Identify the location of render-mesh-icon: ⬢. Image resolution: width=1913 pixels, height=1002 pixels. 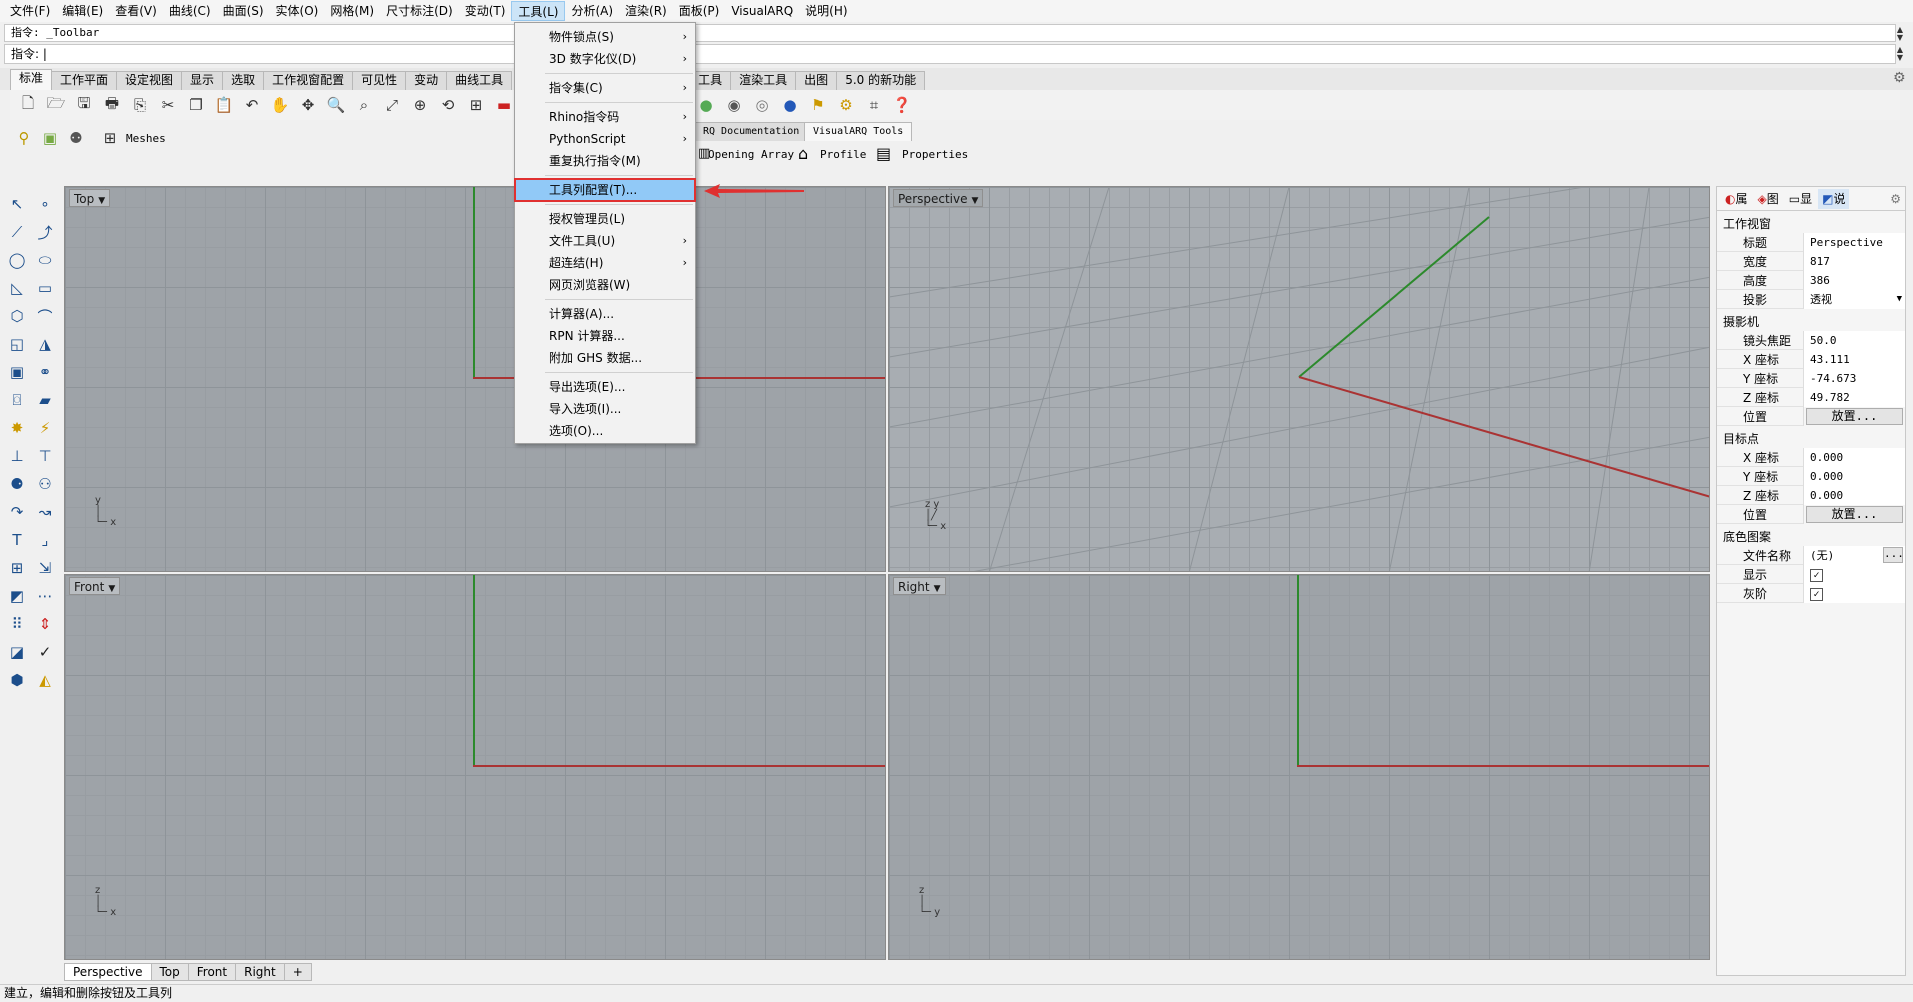
(17, 680).